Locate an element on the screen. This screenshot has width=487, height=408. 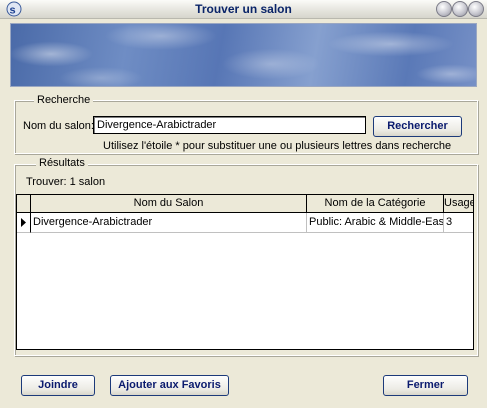
column-header-users: Usagers is located at coordinates (458, 204).